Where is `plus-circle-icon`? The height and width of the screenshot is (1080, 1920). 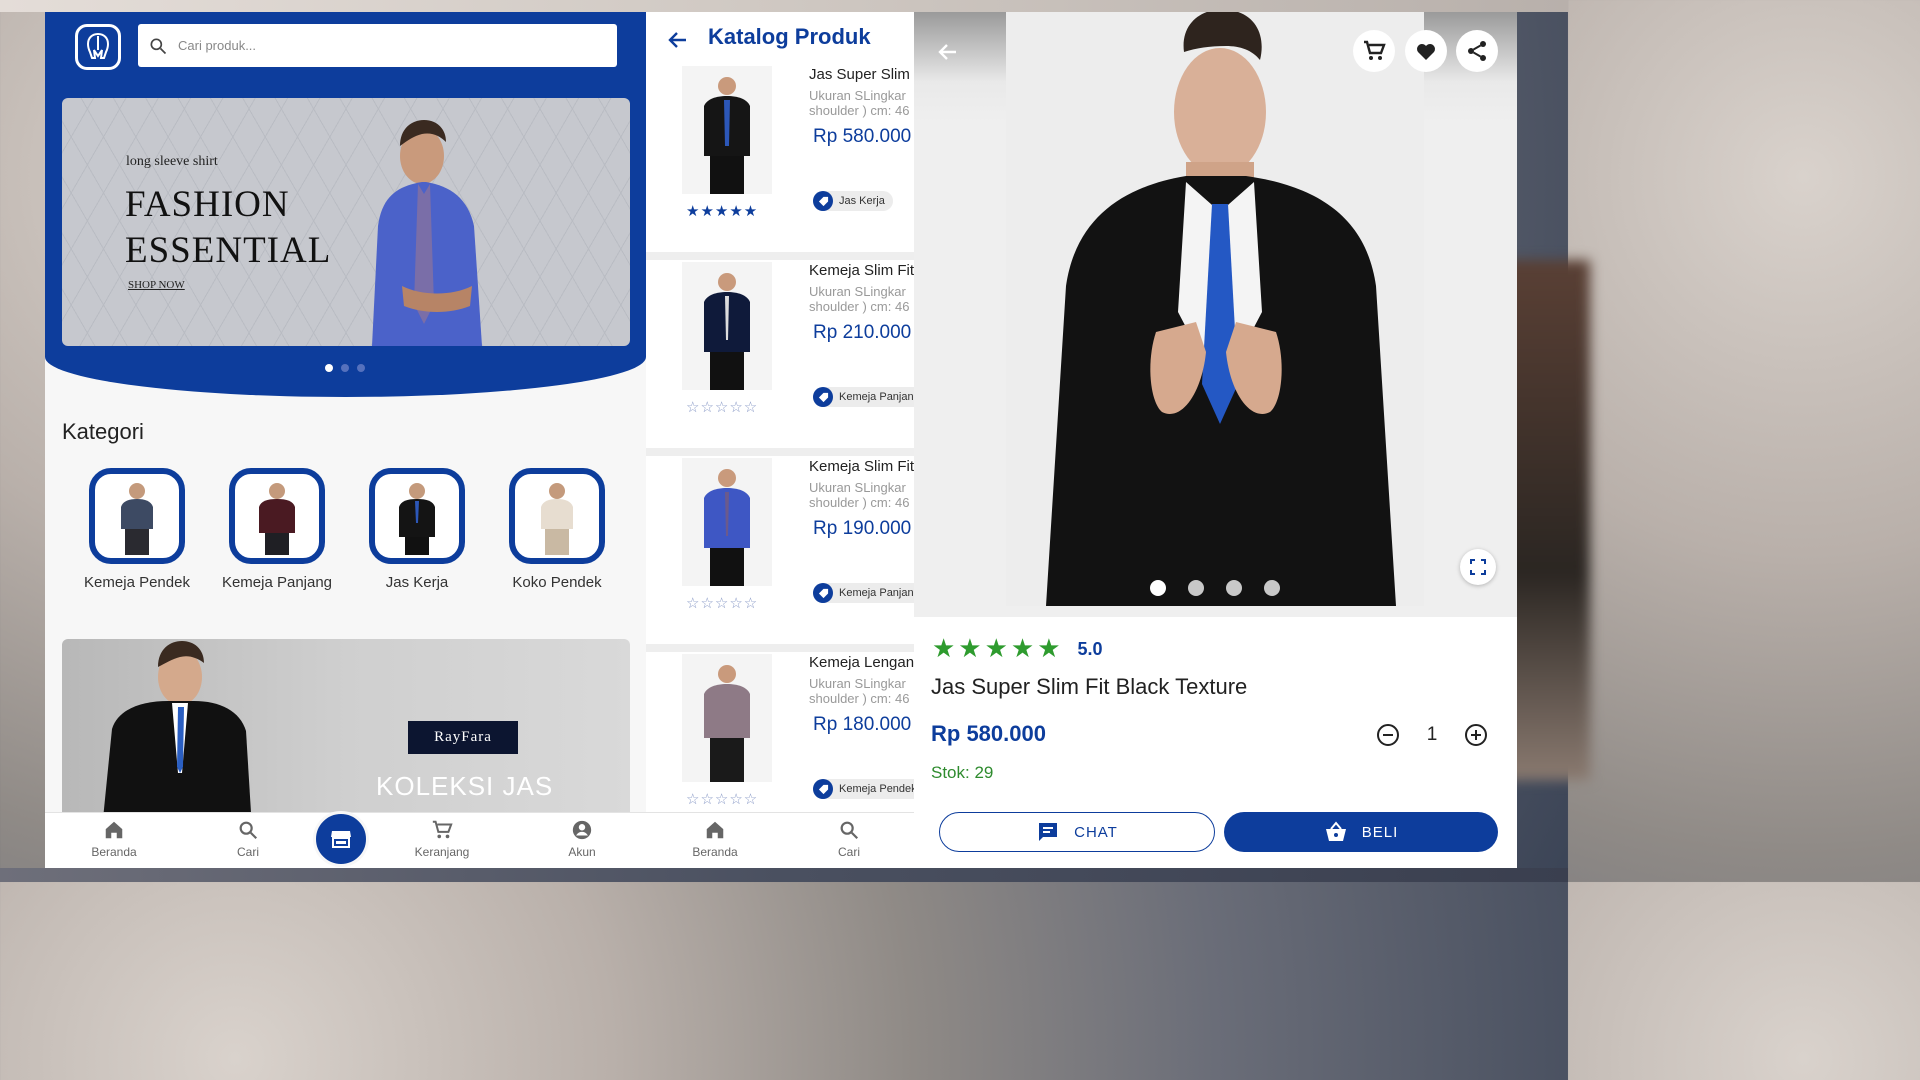
plus-circle-icon is located at coordinates (1476, 735).